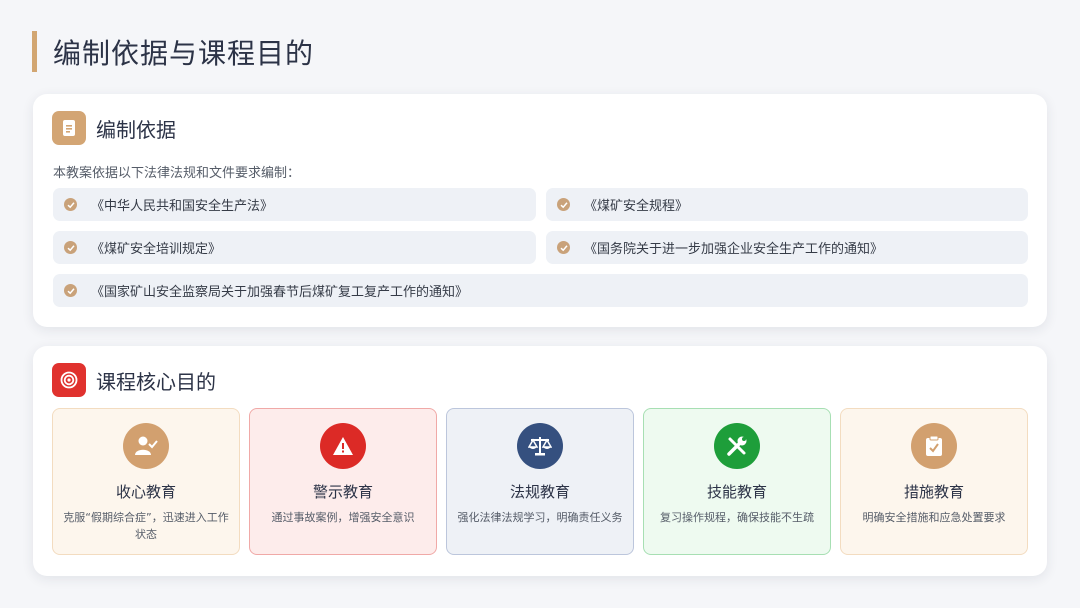 This screenshot has width=1080, height=608. What do you see at coordinates (294, 247) in the screenshot?
I see `list-item: 《煤矿安全培训规定》` at bounding box center [294, 247].